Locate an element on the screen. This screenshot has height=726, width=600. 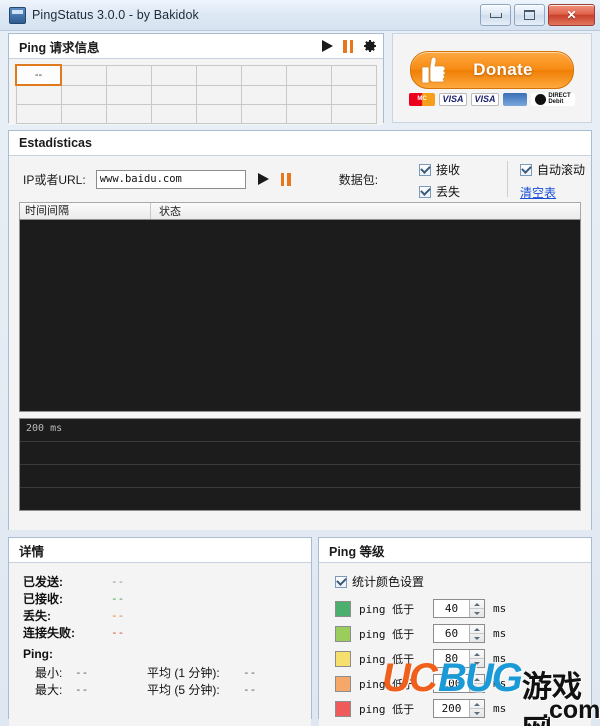
threshold-input-2: 60 is located at coordinates (459, 633).